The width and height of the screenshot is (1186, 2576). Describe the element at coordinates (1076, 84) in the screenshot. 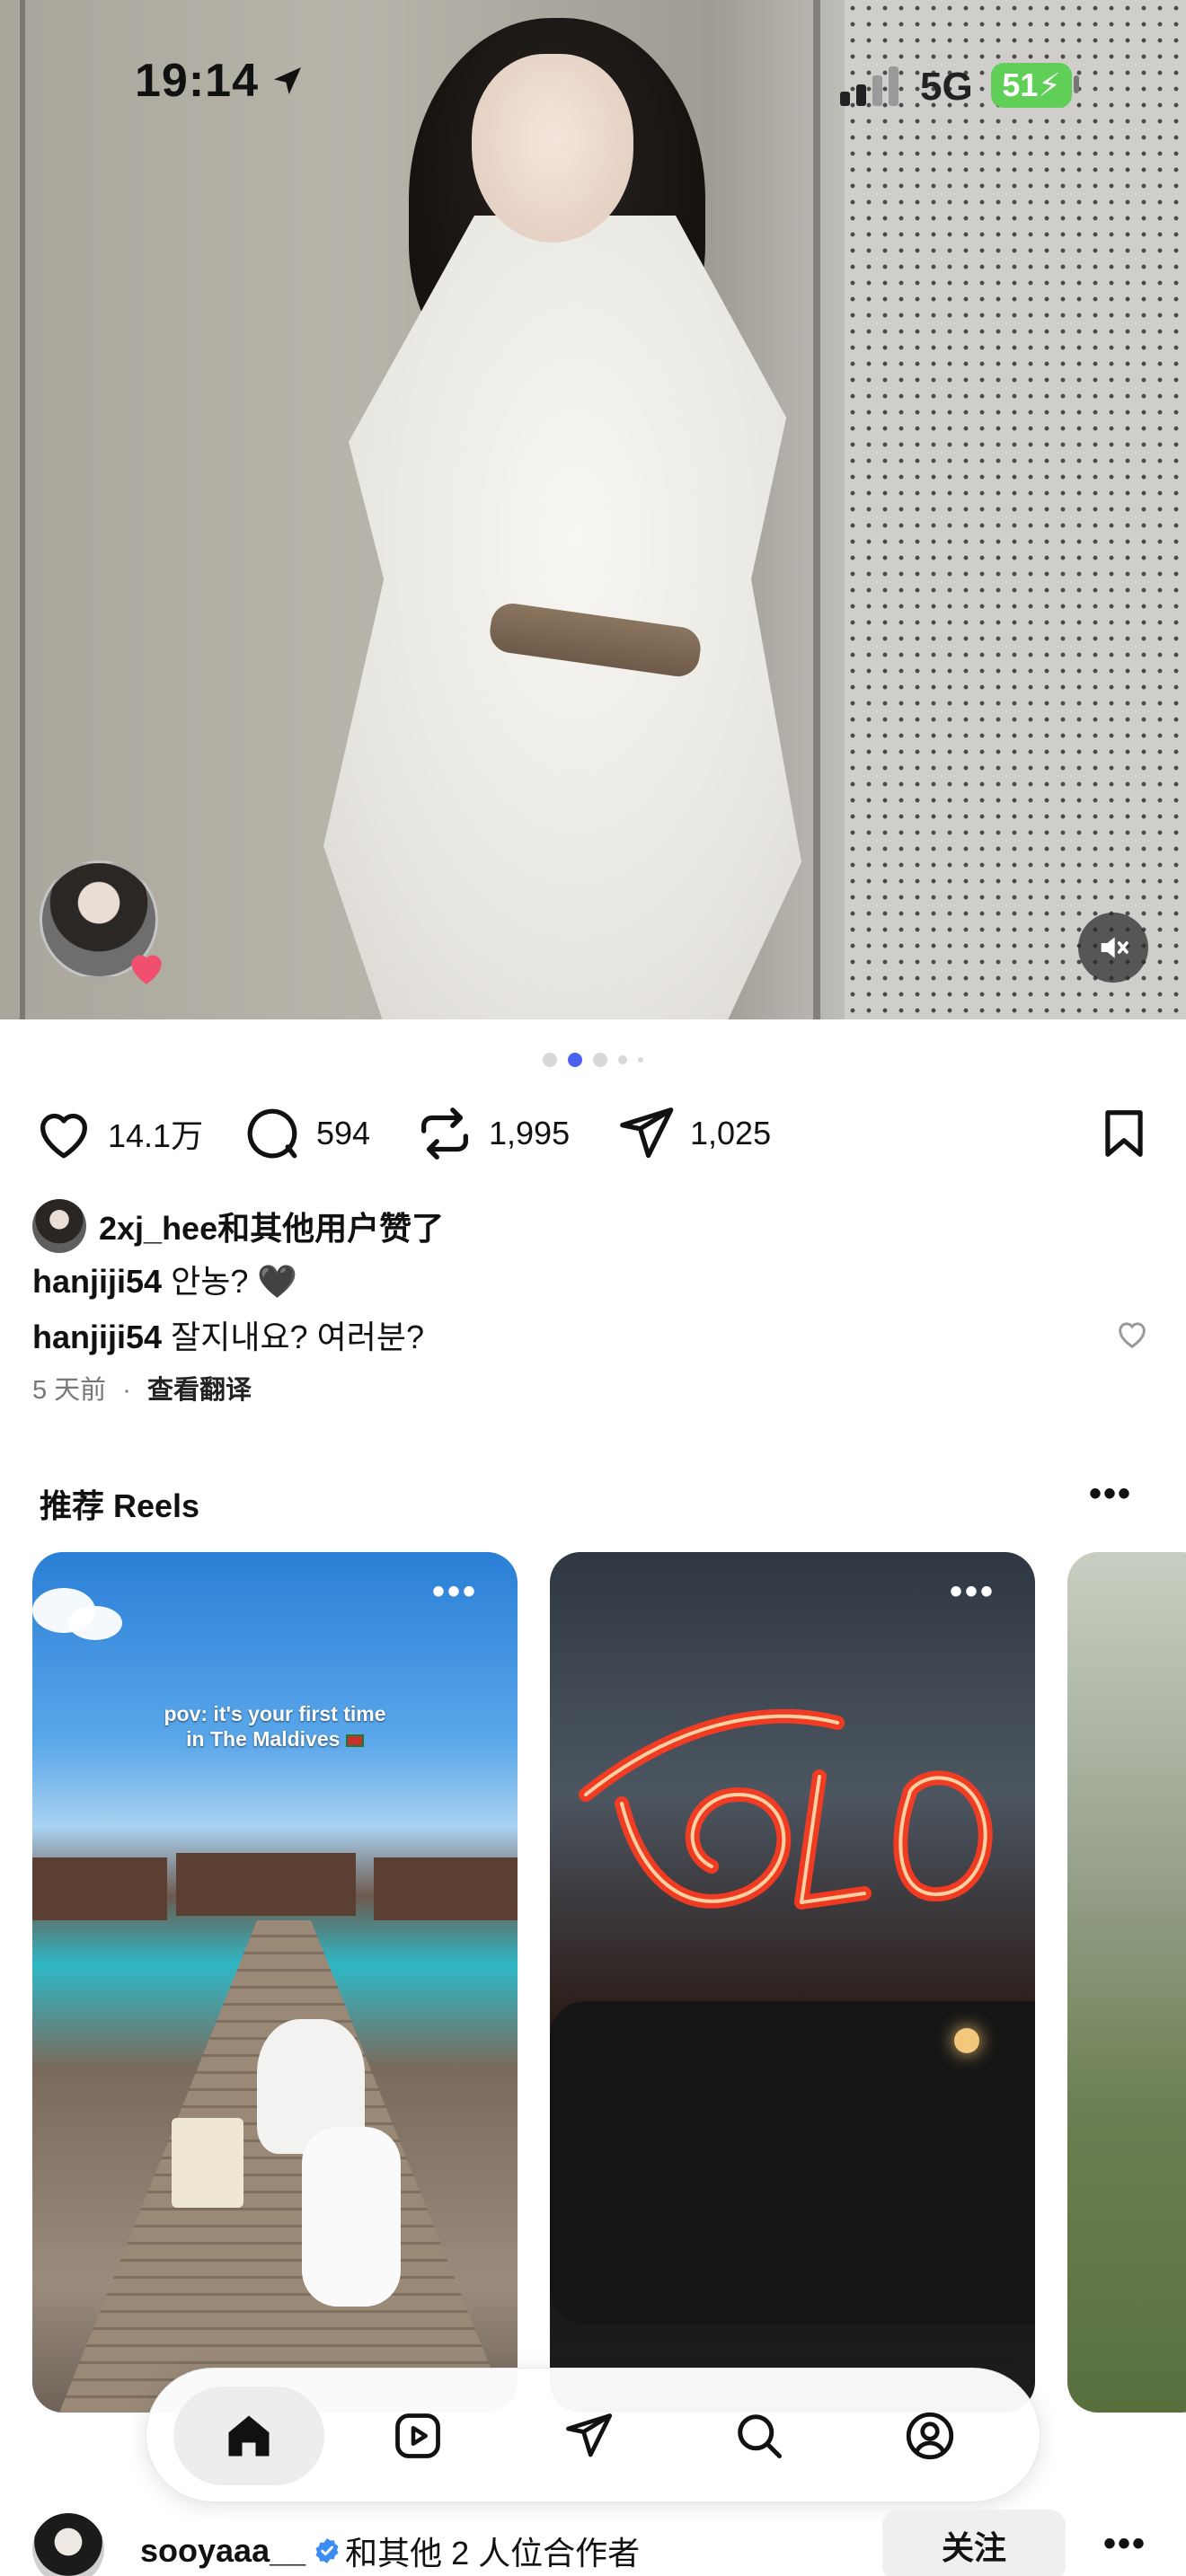

I see `battery-cap` at that location.